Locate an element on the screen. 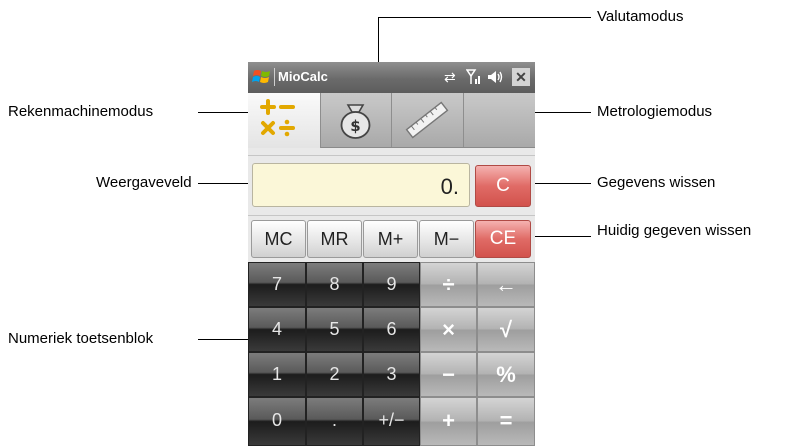 This screenshot has height=446, width=793. money-bag-icon: $ is located at coordinates (355, 121).